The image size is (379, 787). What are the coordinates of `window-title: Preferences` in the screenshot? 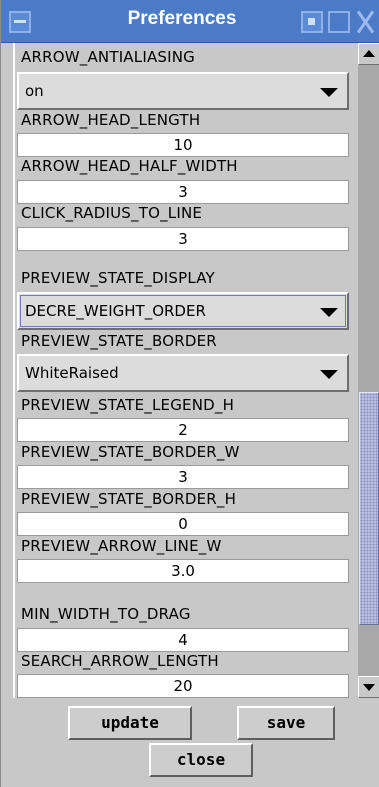 It's located at (182, 18).